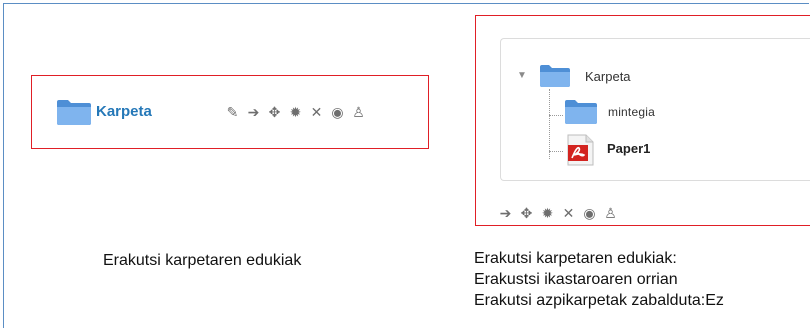  What do you see at coordinates (558, 213) in the screenshot?
I see `folder-actions-toolbar: ➔ ✥ ✹ ✕ ◉ ♙` at bounding box center [558, 213].